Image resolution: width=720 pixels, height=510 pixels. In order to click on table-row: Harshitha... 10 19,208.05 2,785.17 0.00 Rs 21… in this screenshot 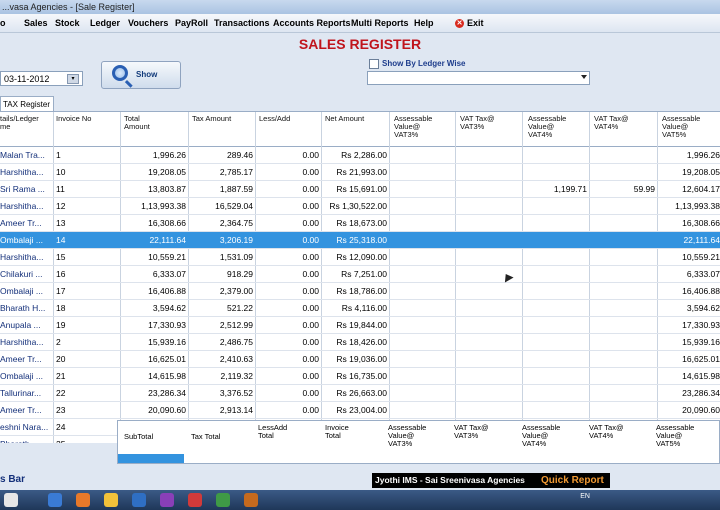, I will do `click(360, 172)`.